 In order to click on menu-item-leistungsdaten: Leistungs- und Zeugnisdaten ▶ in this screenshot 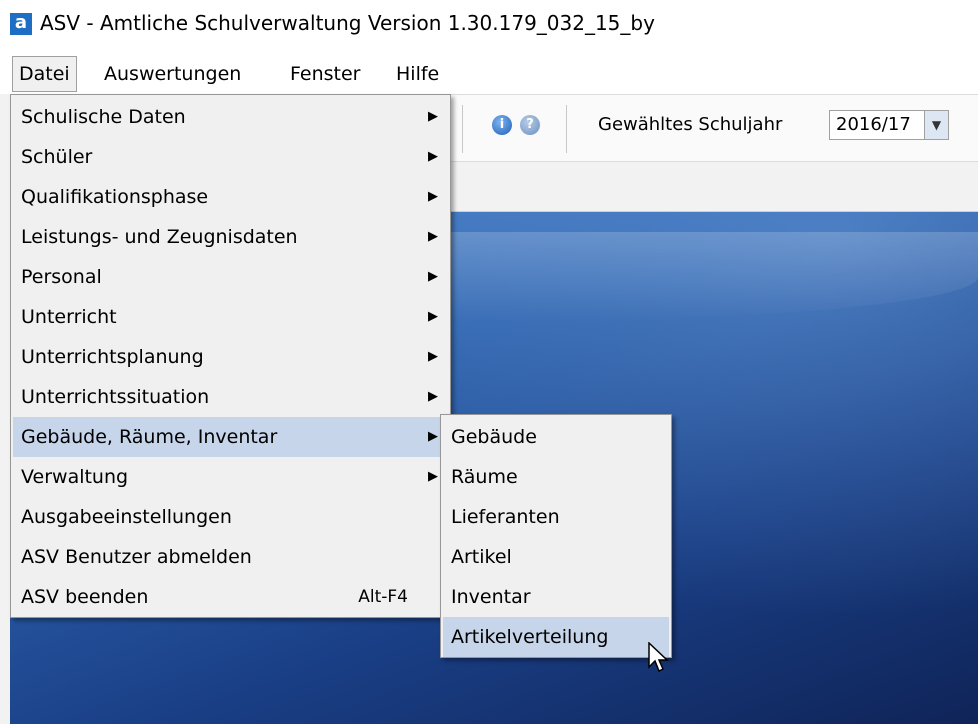, I will do `click(230, 237)`.